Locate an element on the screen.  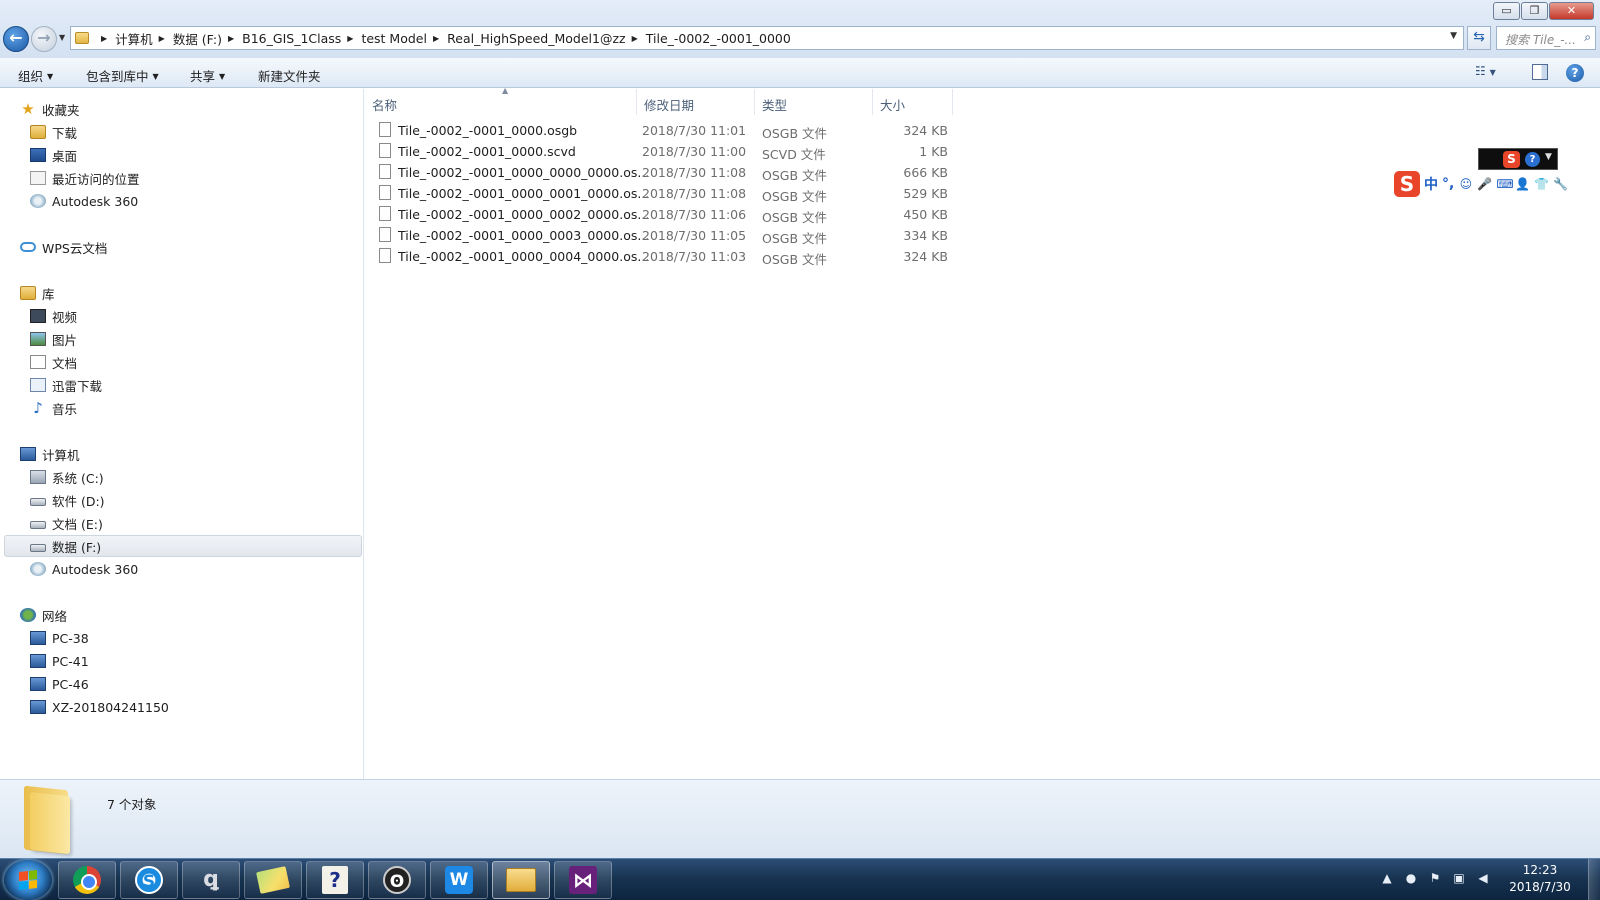
network-status-icon: ▣ is located at coordinates (1459, 878).